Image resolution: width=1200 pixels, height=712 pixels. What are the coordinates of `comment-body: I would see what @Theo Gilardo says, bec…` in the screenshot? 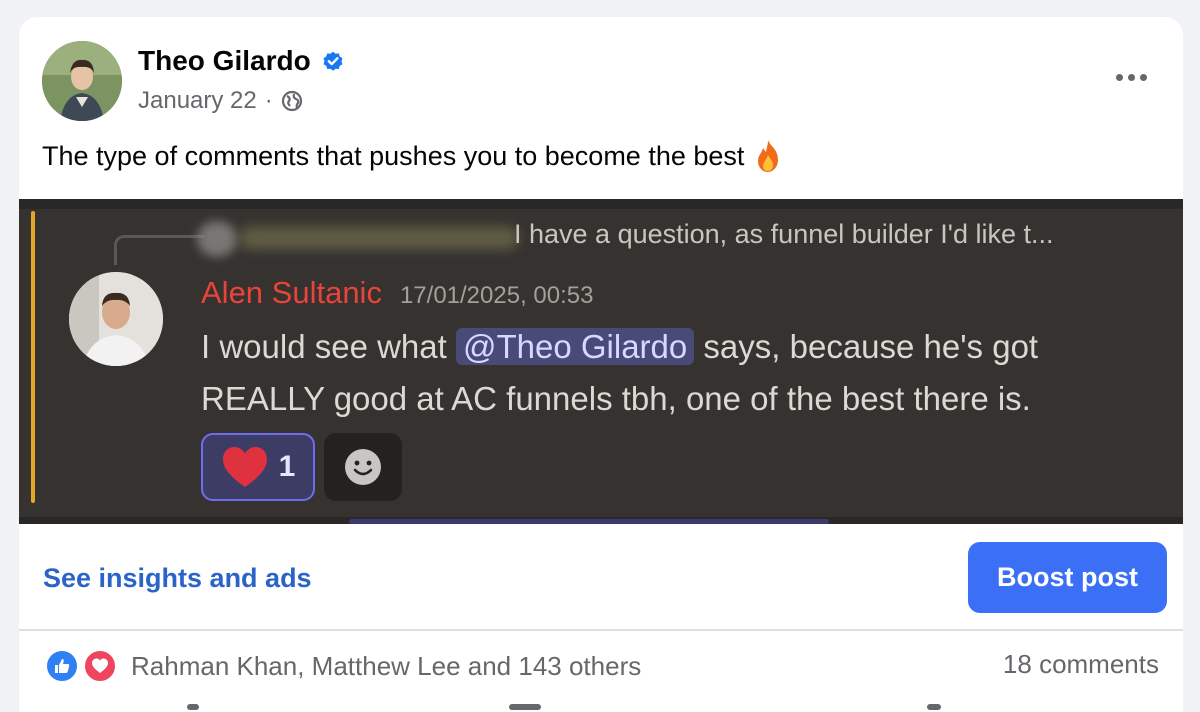 It's located at (681, 373).